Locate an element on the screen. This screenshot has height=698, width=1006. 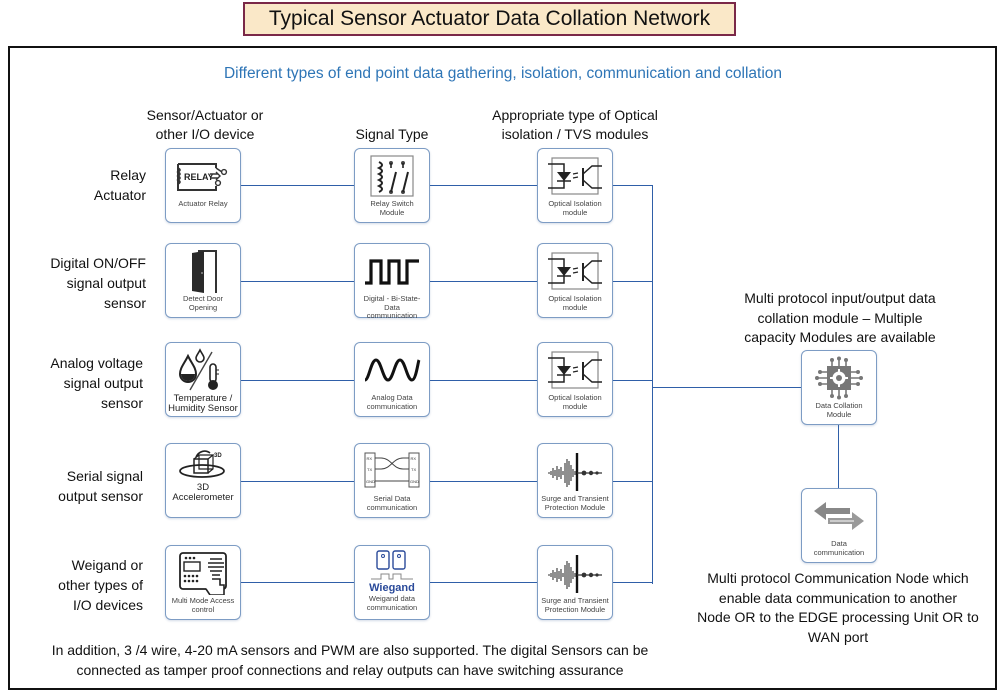
node-caption: Data communication is located at coordinates (839, 548).